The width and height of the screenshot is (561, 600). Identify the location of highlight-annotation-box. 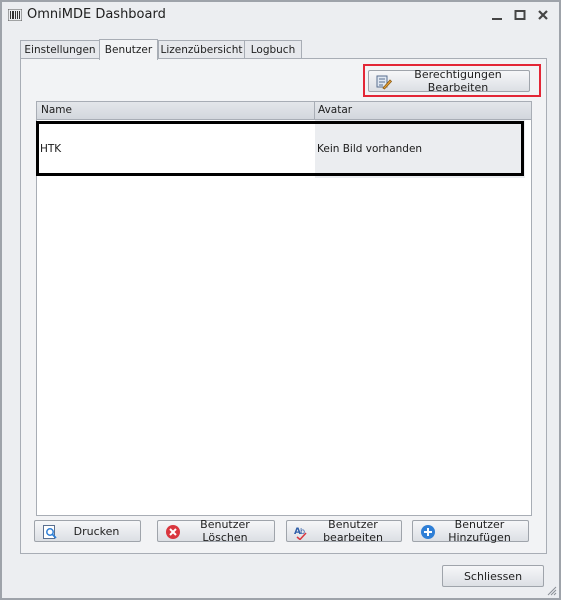
(452, 80).